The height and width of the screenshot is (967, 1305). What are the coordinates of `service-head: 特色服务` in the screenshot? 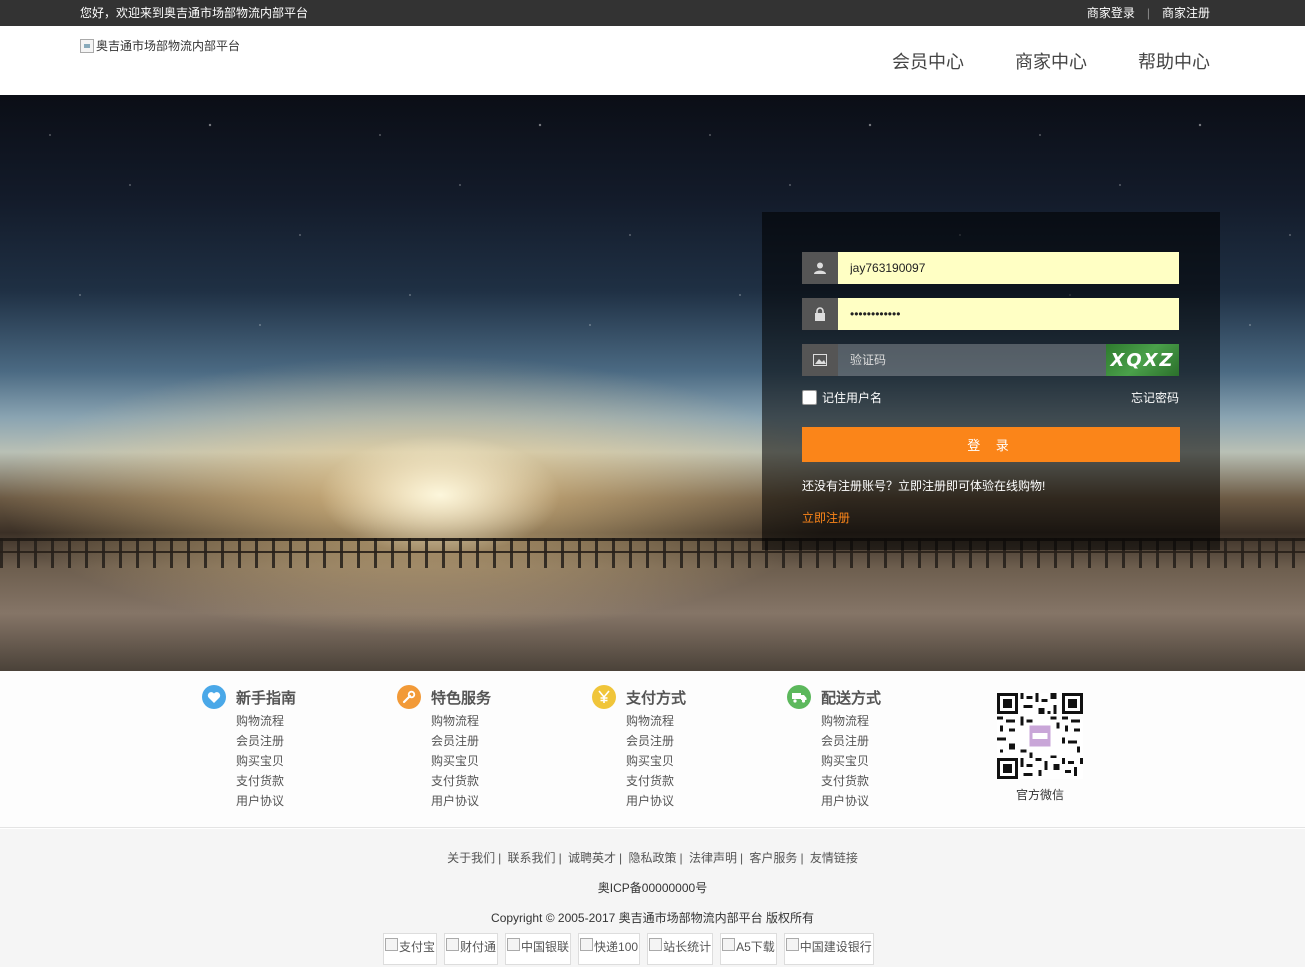 It's located at (444, 697).